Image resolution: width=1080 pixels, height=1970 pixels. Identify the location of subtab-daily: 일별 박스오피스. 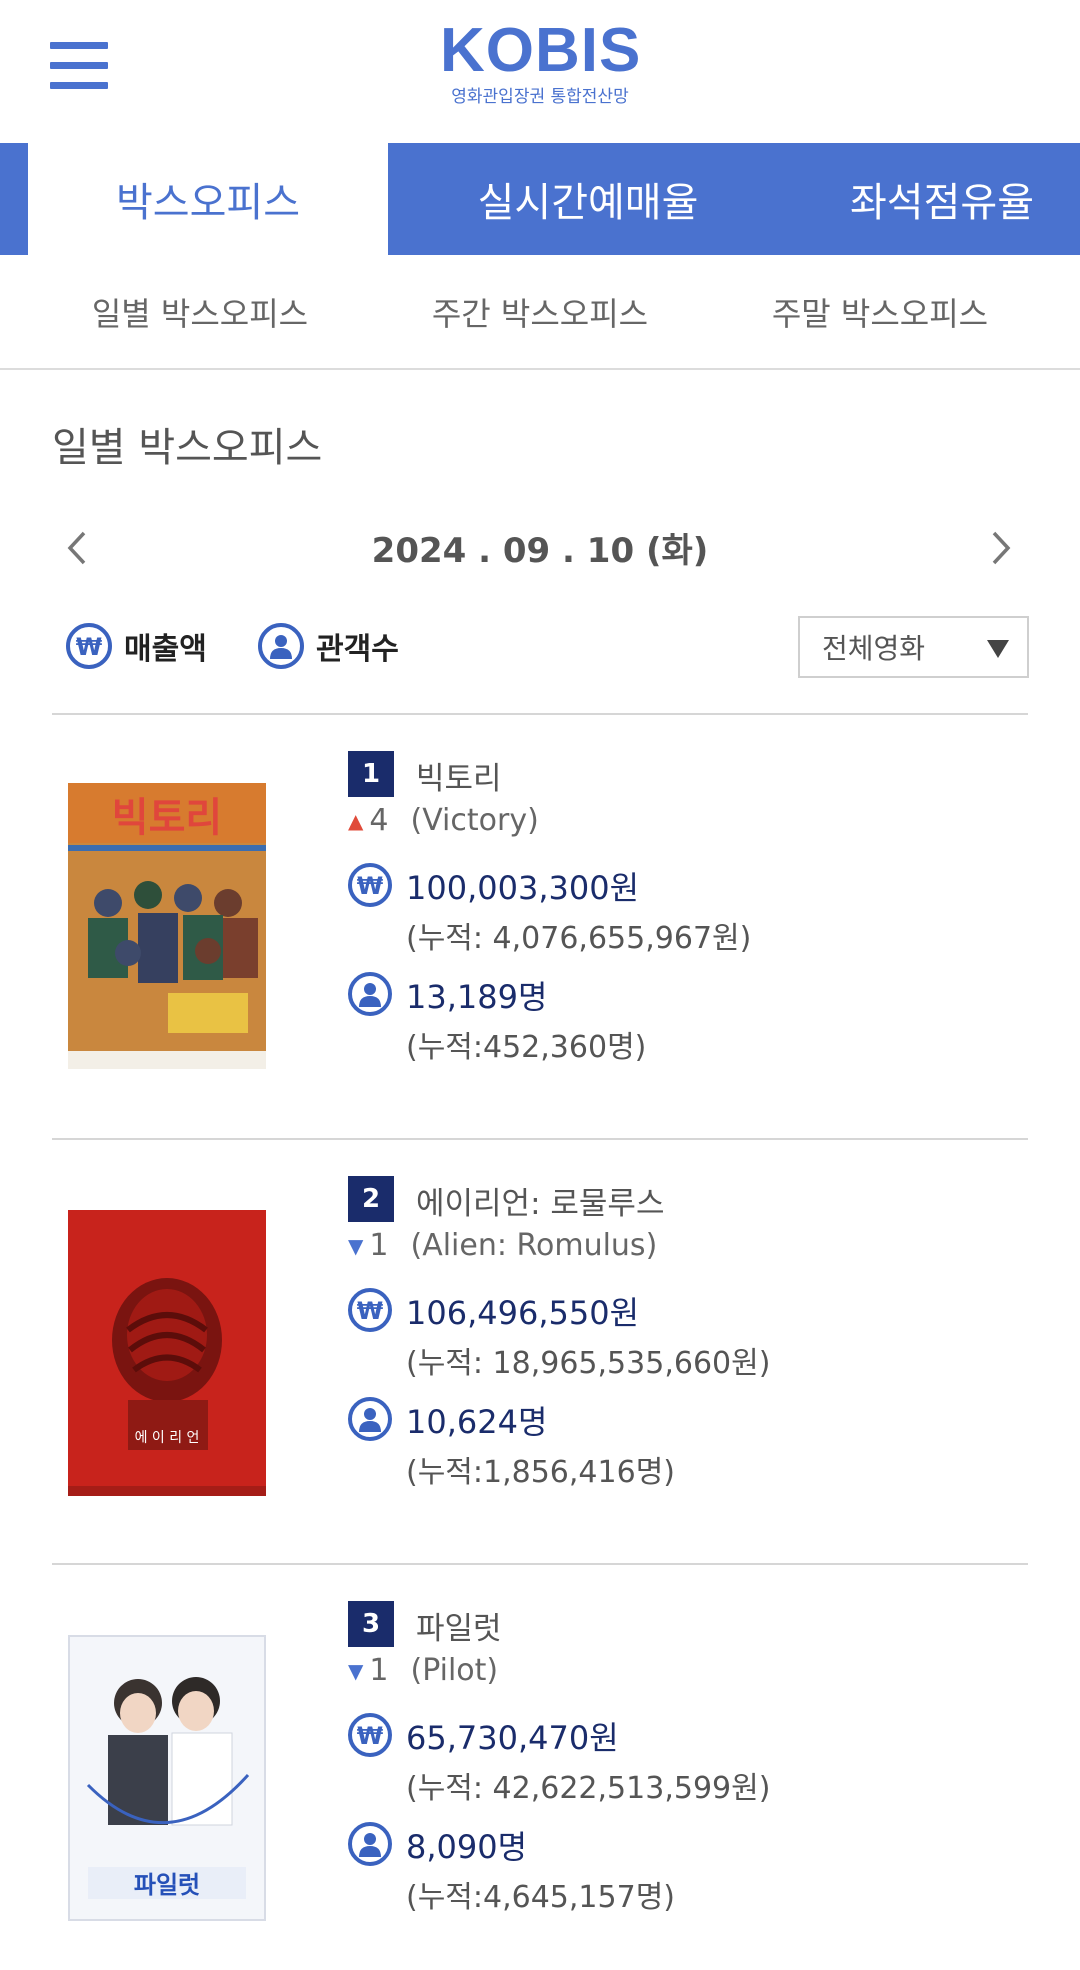
(200, 311).